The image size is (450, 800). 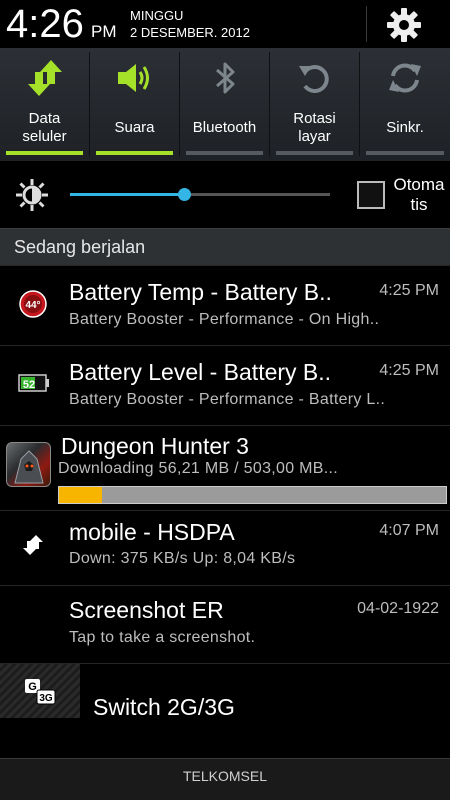 I want to click on data-arrows-icon, so click(x=44, y=78).